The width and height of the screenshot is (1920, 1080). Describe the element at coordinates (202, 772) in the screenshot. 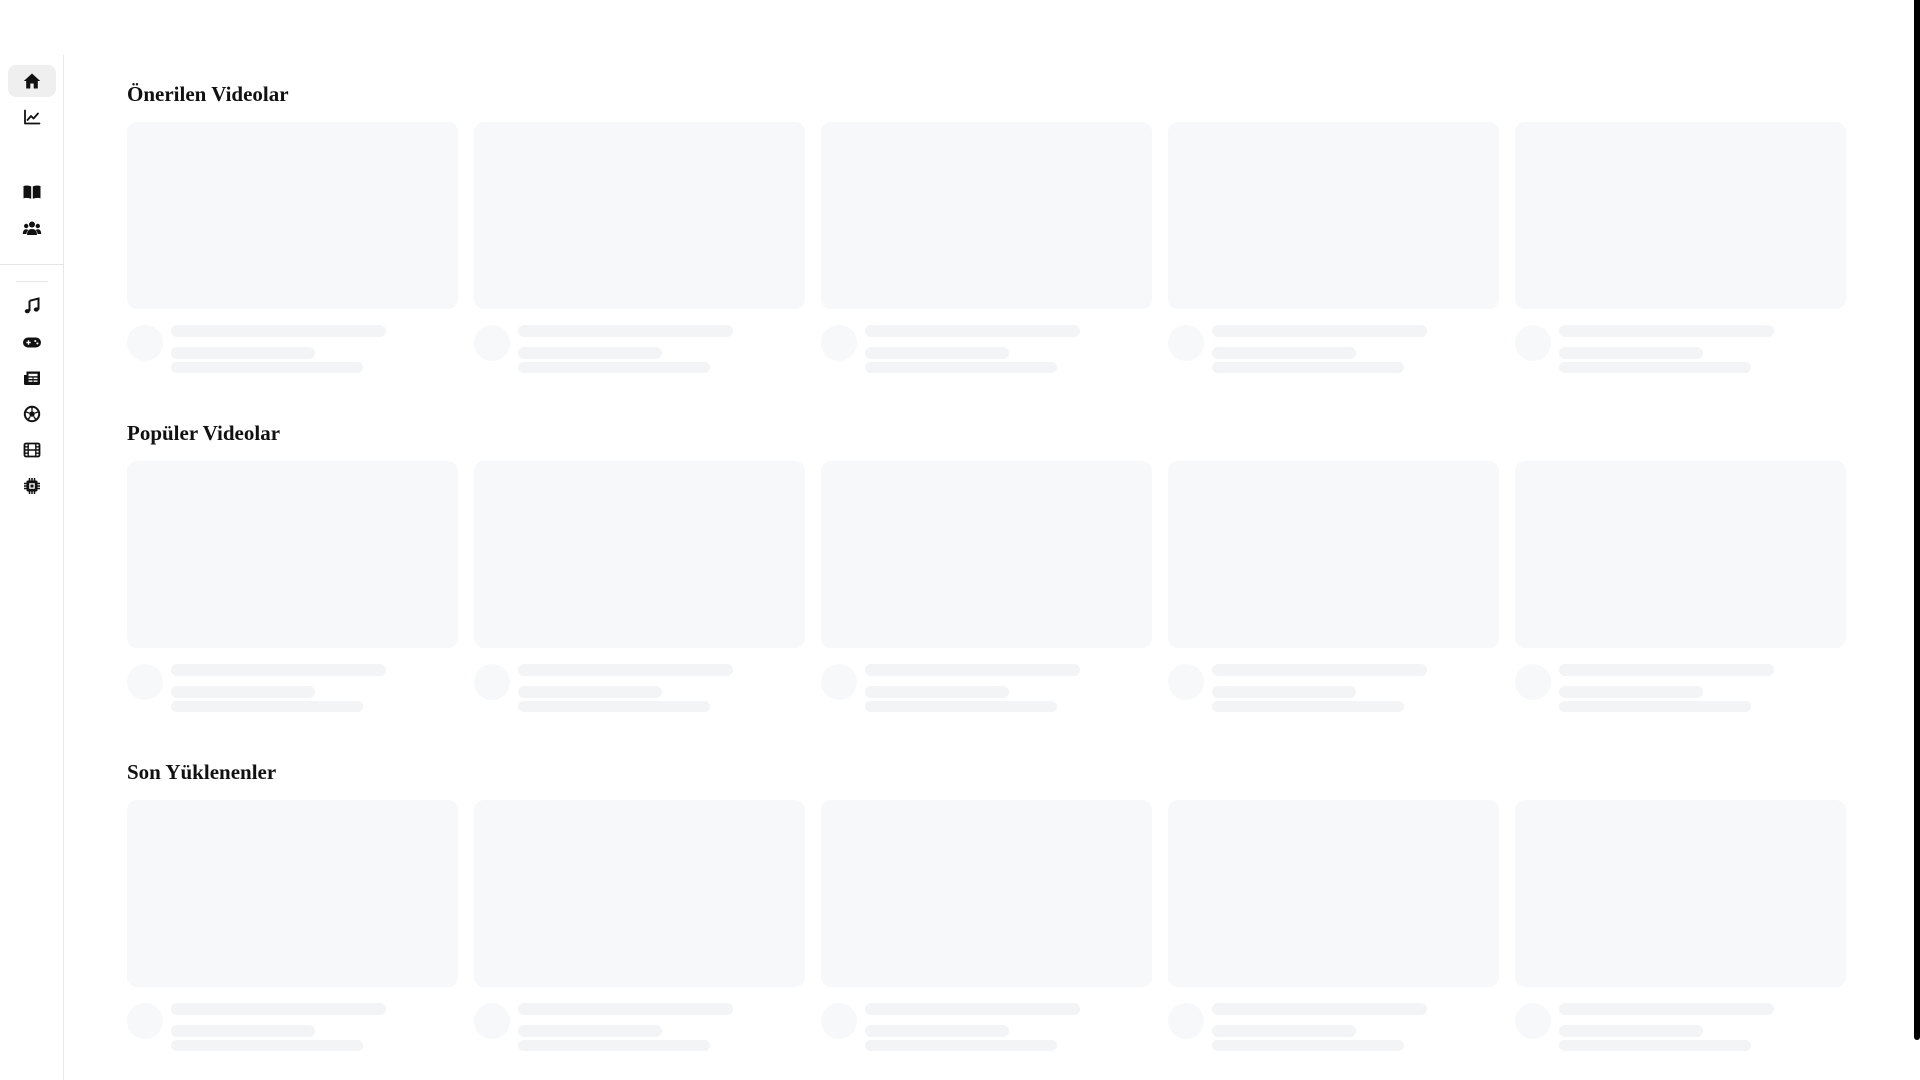

I see `section-title: Son Yüklenenler` at that location.